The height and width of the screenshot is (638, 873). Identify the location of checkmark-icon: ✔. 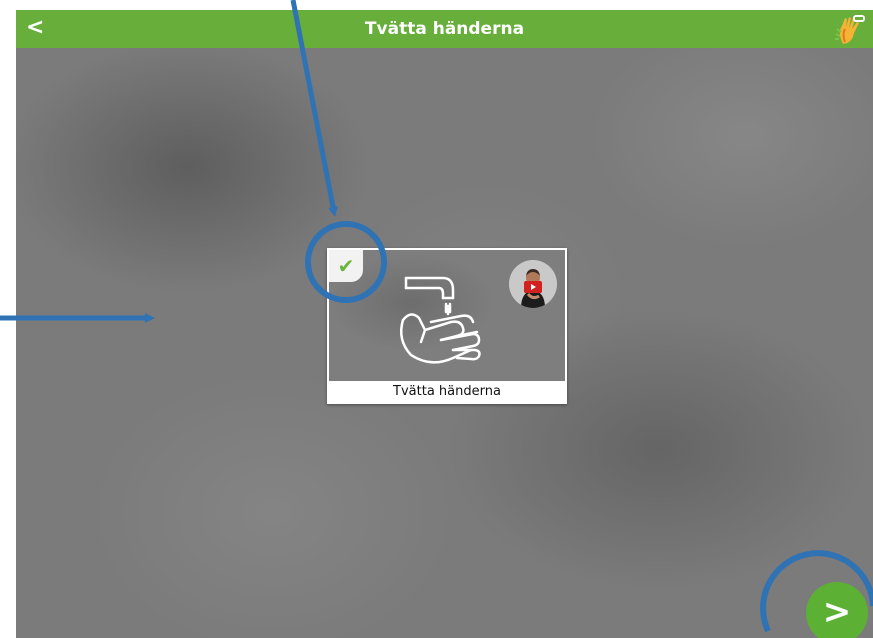
(346, 266).